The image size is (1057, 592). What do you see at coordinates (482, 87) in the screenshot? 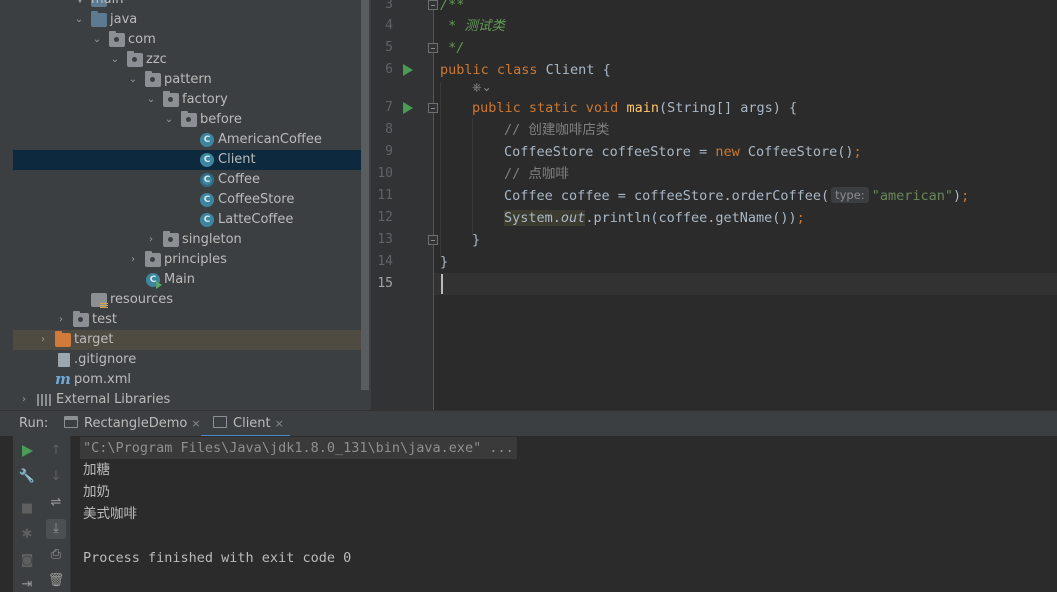
I see `code-author-icon: ⎈⌄` at bounding box center [482, 87].